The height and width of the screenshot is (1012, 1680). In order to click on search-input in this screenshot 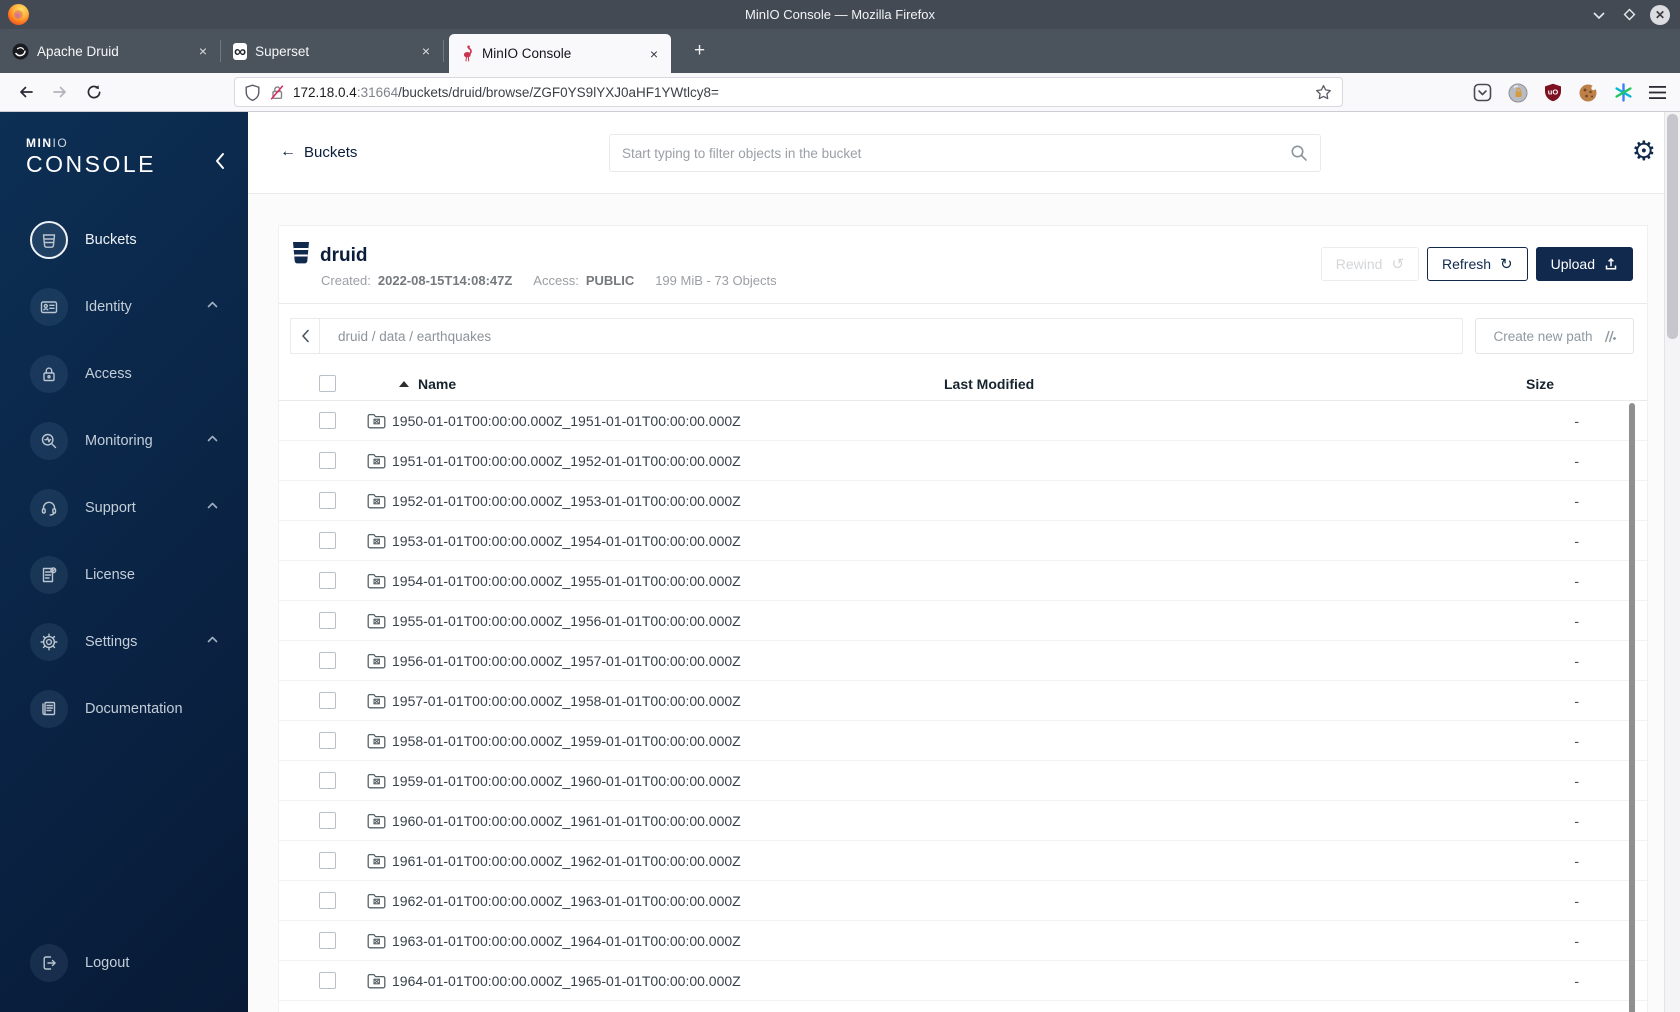, I will do `click(956, 153)`.